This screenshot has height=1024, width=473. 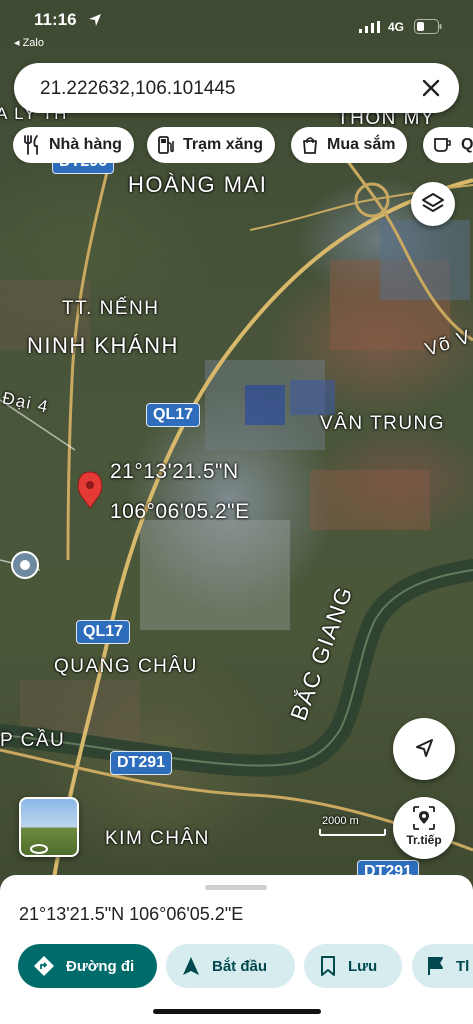 What do you see at coordinates (340, 821) in the screenshot?
I see `scale-label: 2000 m` at bounding box center [340, 821].